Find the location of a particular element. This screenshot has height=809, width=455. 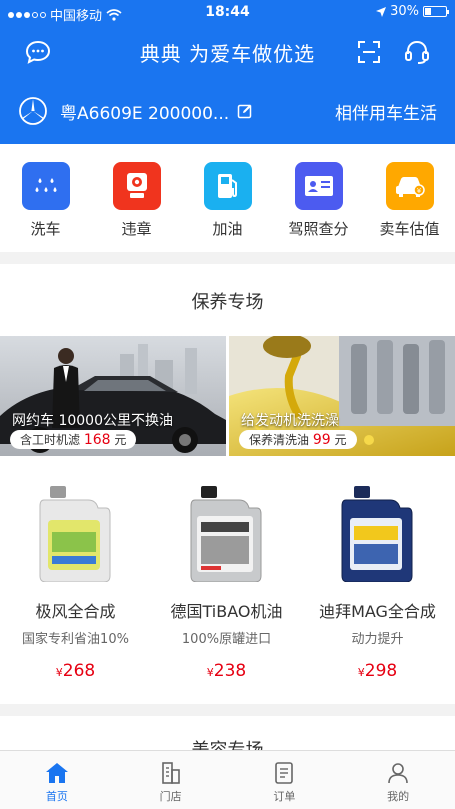

product-desc: 100%原罐进口 is located at coordinates (226, 639).